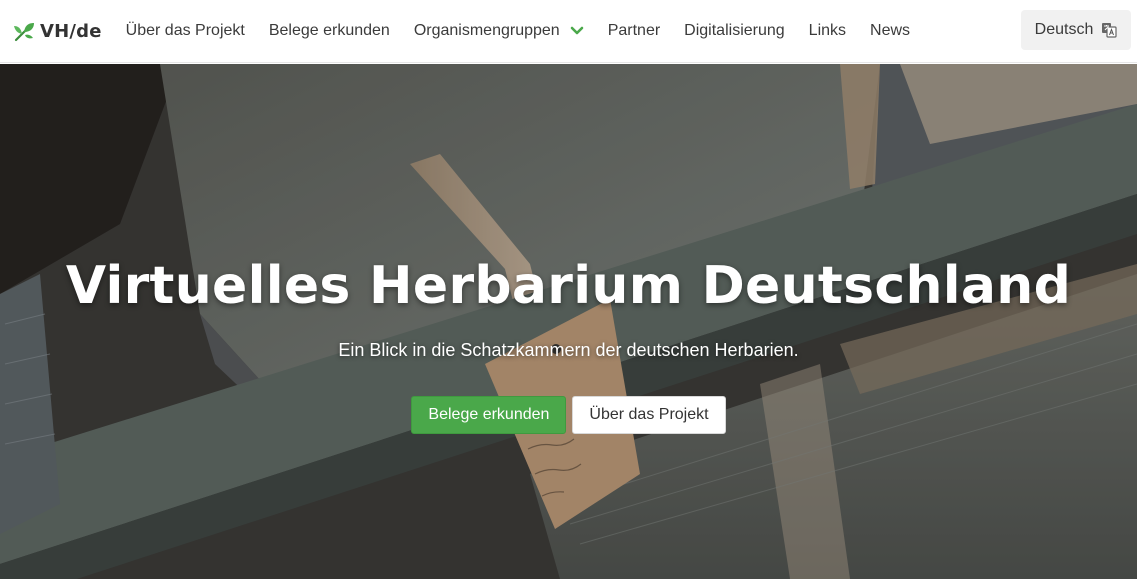  What do you see at coordinates (185, 31) in the screenshot?
I see `nav-item-ueber-das-projekt: Über das Projekt` at bounding box center [185, 31].